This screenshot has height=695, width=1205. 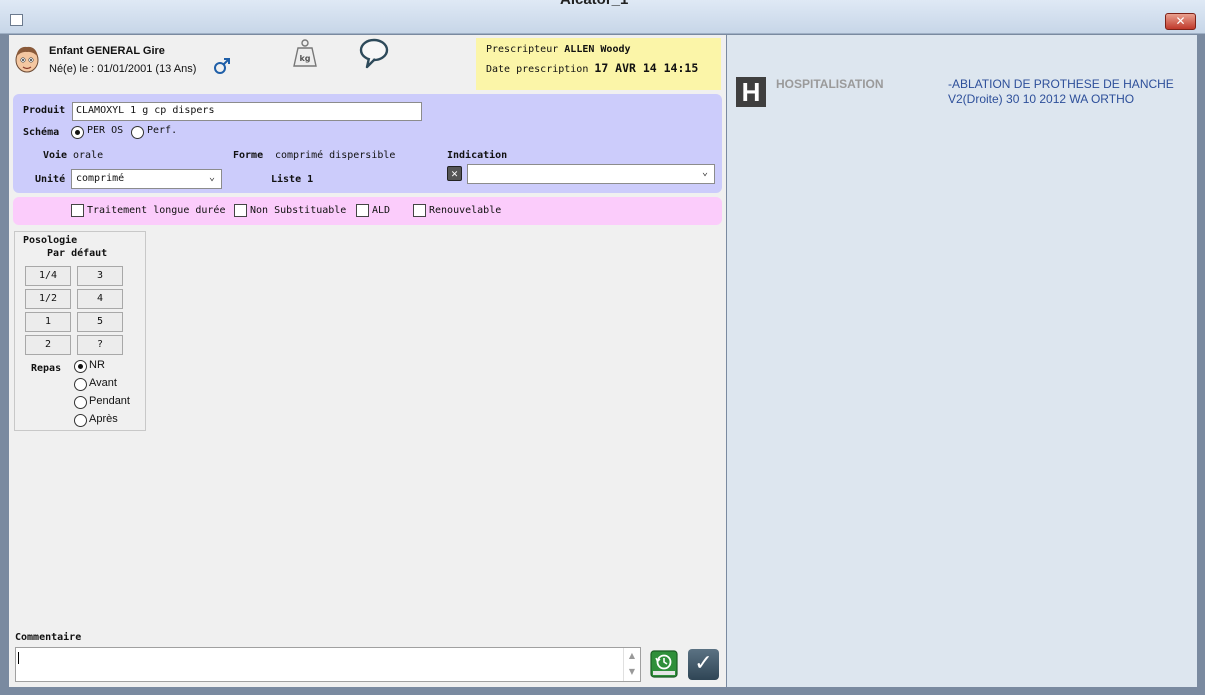 I want to click on close-button: ✕, so click(x=1180, y=21).